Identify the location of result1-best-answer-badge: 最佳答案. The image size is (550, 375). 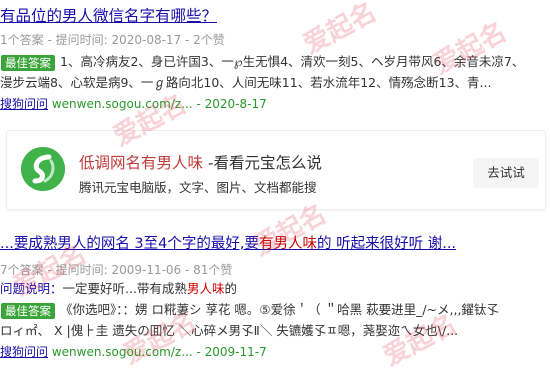
(28, 63).